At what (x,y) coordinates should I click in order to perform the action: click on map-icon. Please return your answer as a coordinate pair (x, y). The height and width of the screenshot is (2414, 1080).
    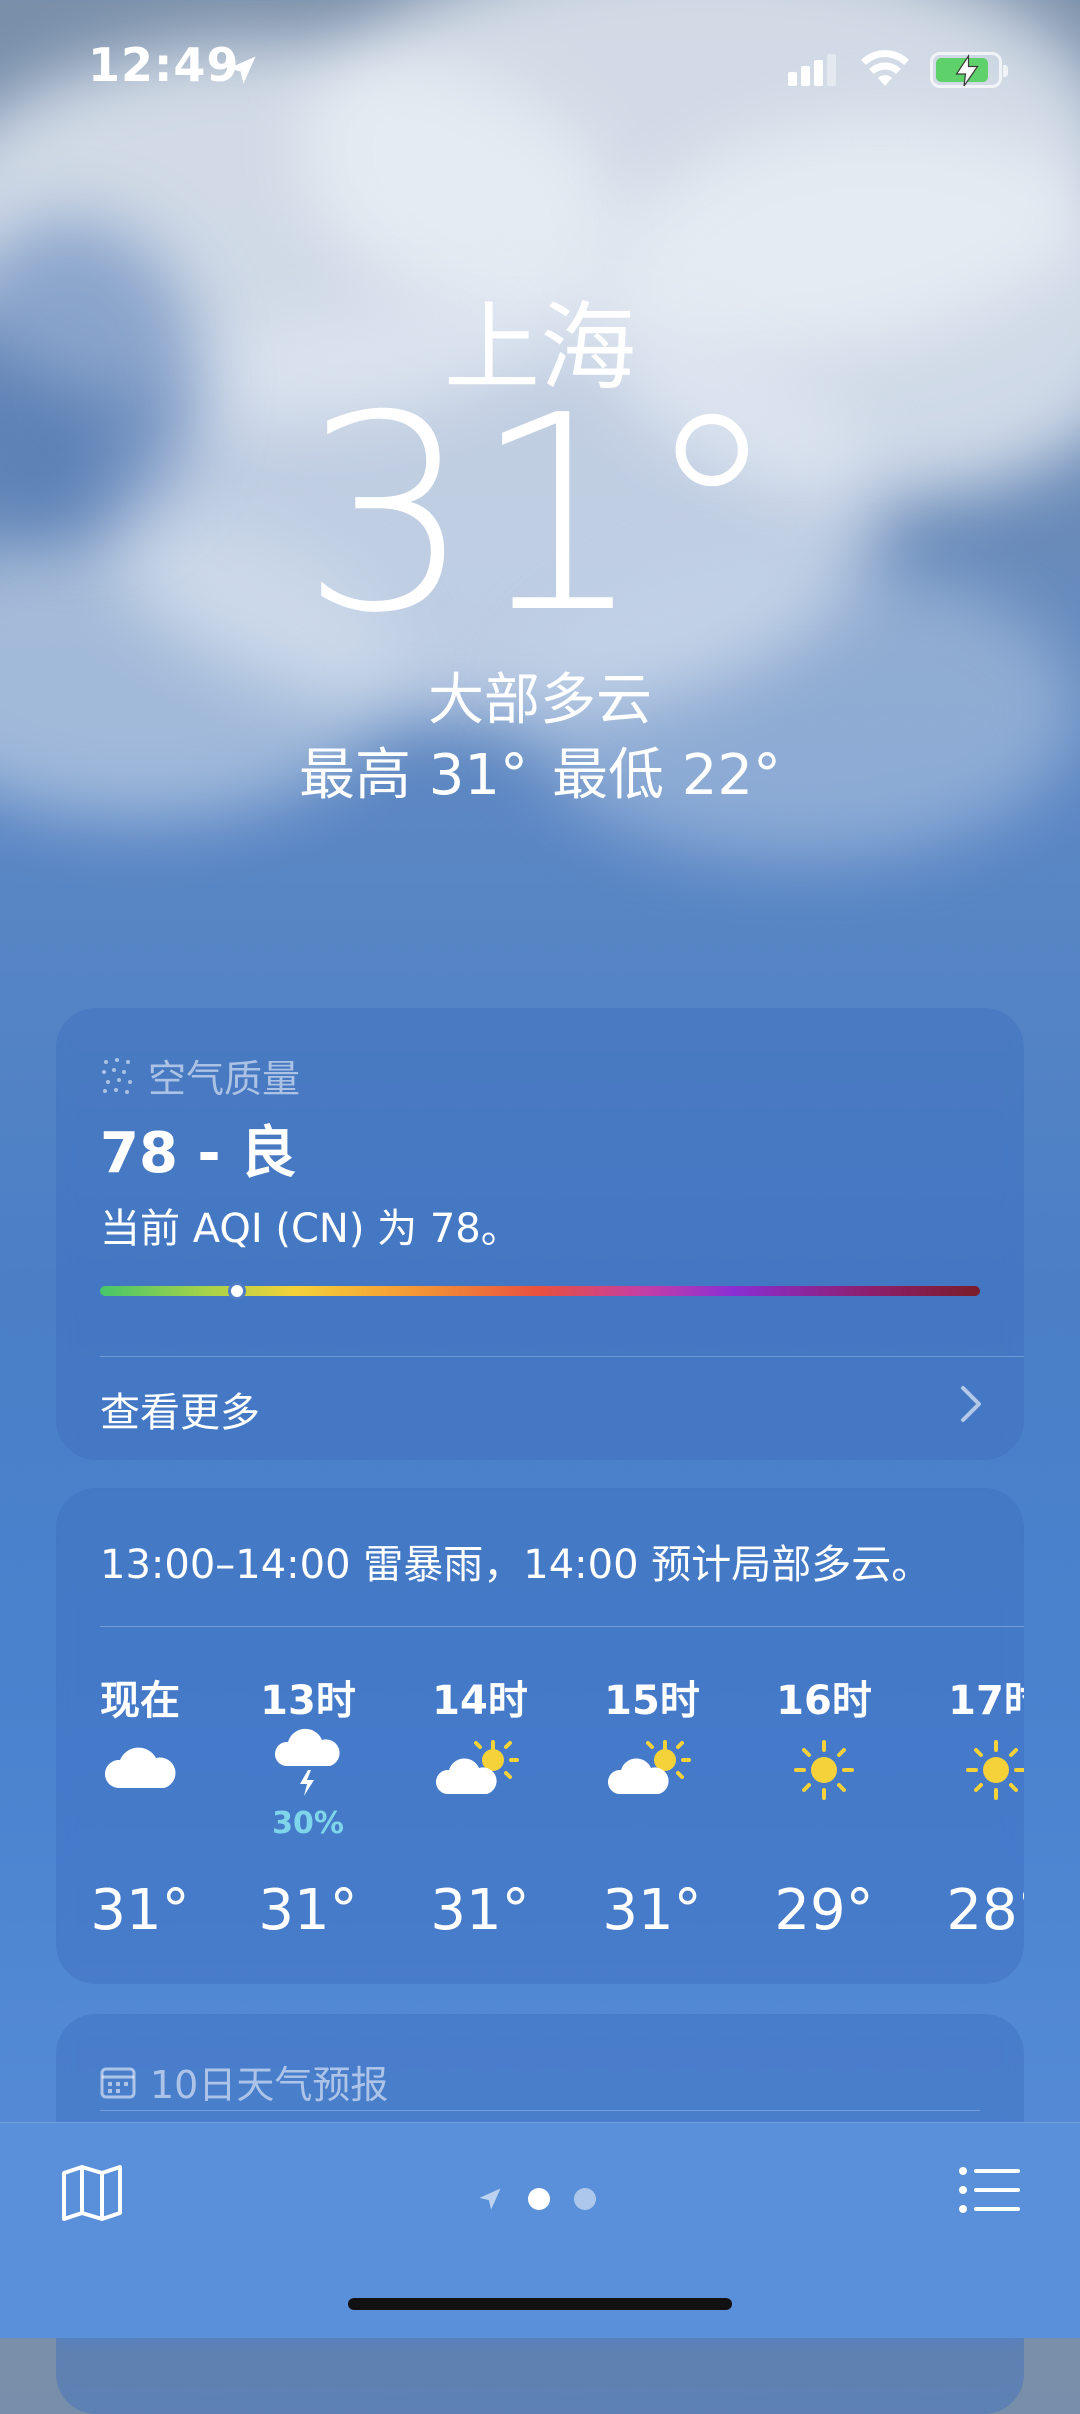
    Looking at the image, I should click on (92, 2193).